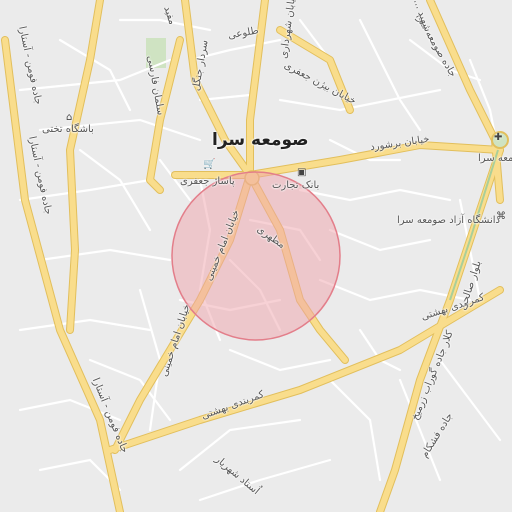 The height and width of the screenshot is (512, 512). I want to click on poi-label: پاساژ جعفری, so click(207, 181).